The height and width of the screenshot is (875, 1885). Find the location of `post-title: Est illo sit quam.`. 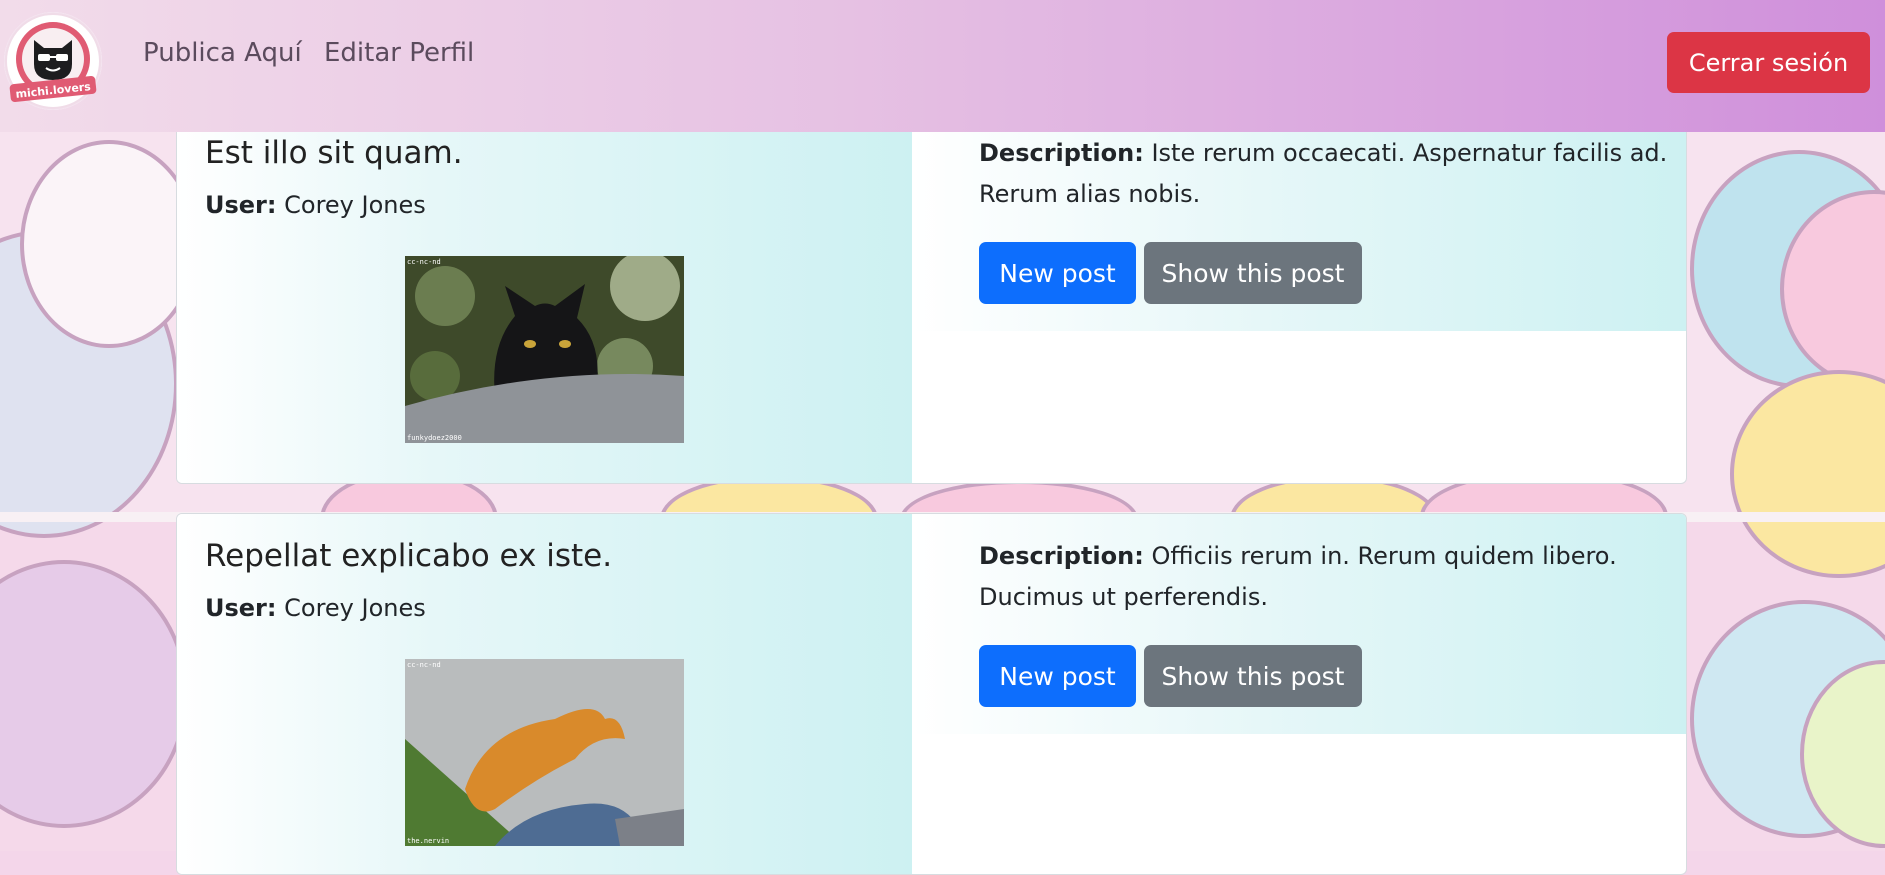

post-title: Est illo sit quam. is located at coordinates (334, 153).